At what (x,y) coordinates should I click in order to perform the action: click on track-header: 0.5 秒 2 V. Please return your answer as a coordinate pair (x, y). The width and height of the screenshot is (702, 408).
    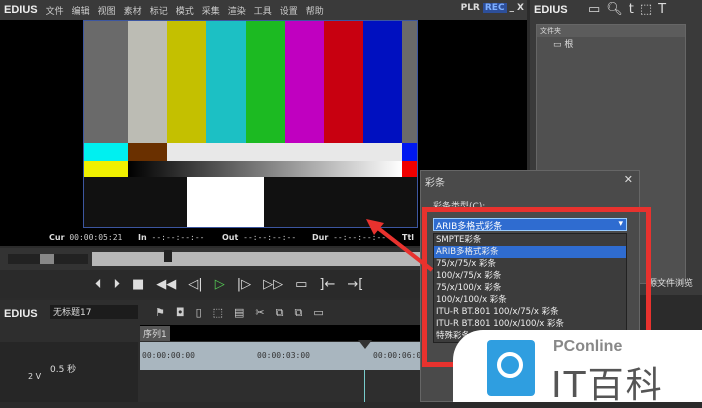
    Looking at the image, I should click on (69, 372).